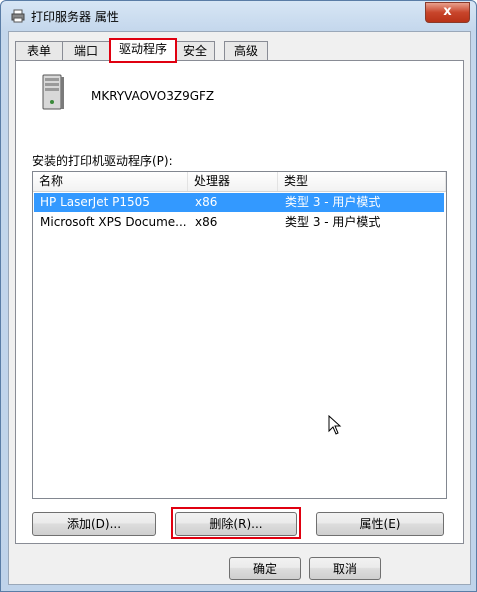 This screenshot has height=592, width=477. What do you see at coordinates (153, 96) in the screenshot?
I see `server-name: MKRYVAOVO3Z9GFZ` at bounding box center [153, 96].